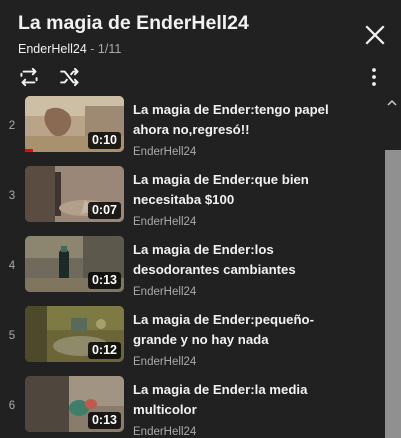  What do you see at coordinates (104, 210) in the screenshot?
I see `video-duration: 0:07` at bounding box center [104, 210].